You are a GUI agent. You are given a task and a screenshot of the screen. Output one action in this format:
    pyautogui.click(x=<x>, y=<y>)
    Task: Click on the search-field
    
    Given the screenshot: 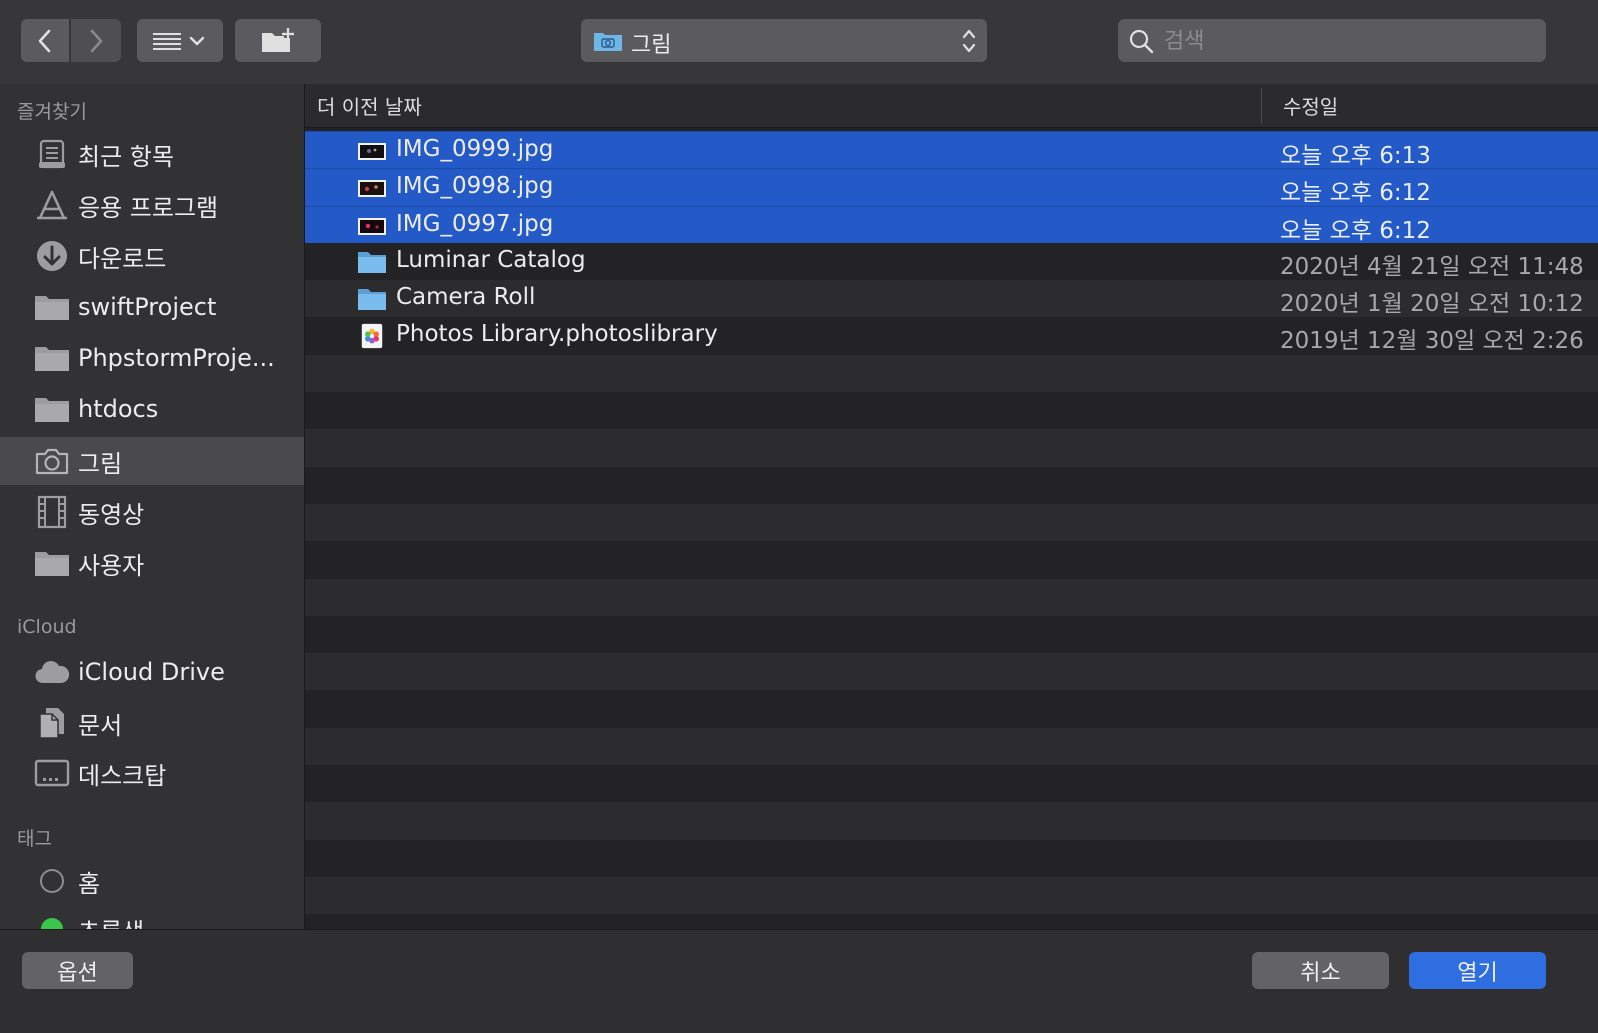 What is the action you would take?
    pyautogui.click(x=1332, y=40)
    